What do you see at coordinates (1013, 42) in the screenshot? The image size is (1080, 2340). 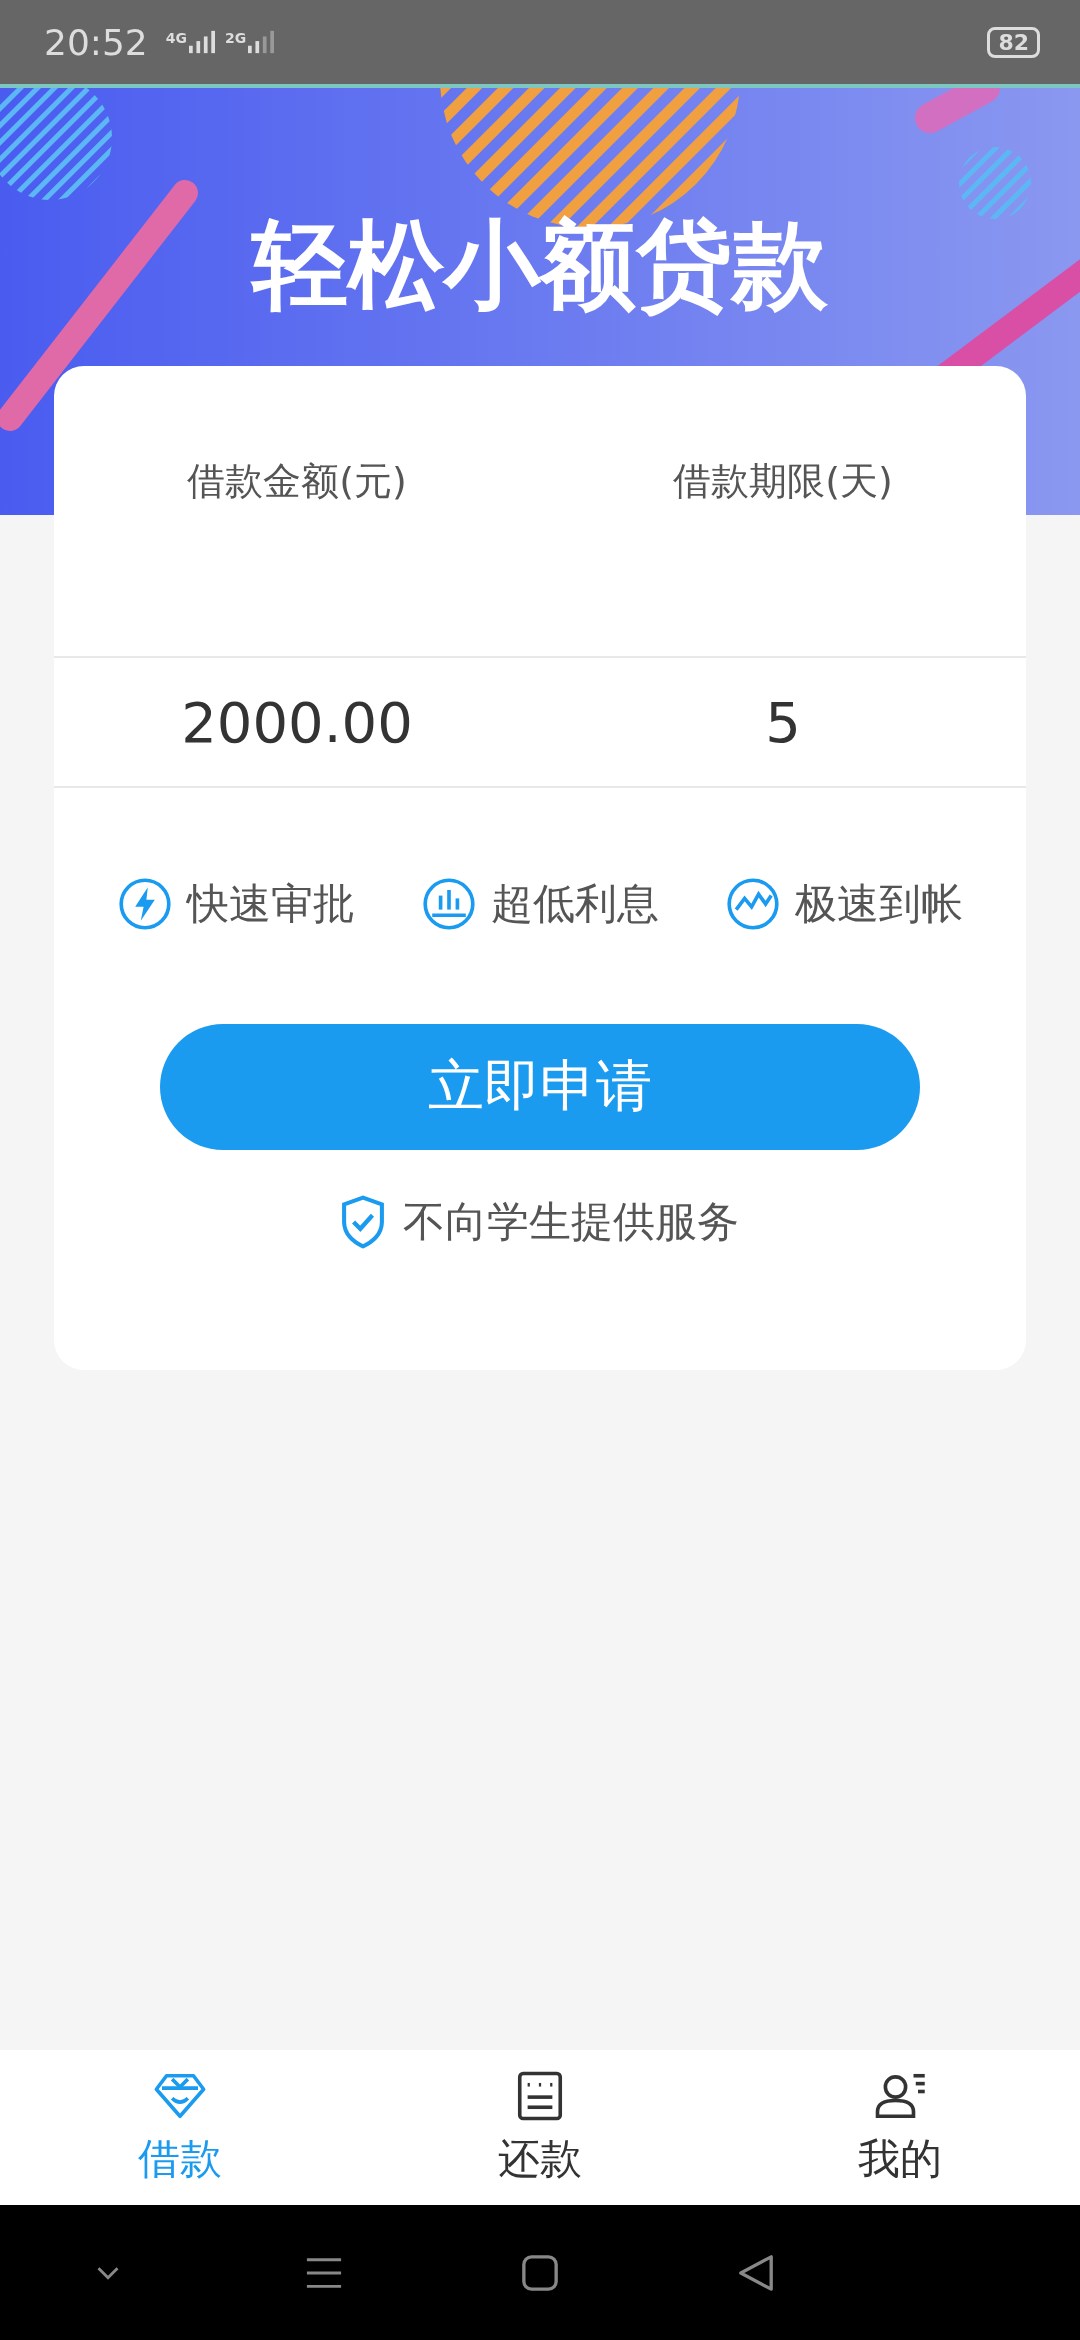 I see `battery-indicator: 82` at bounding box center [1013, 42].